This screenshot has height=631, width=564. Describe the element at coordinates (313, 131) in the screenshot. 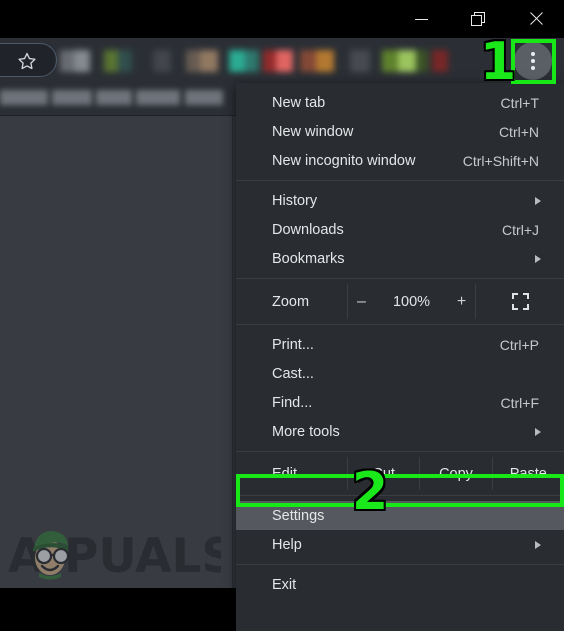

I see `menu-item-label: New window` at that location.